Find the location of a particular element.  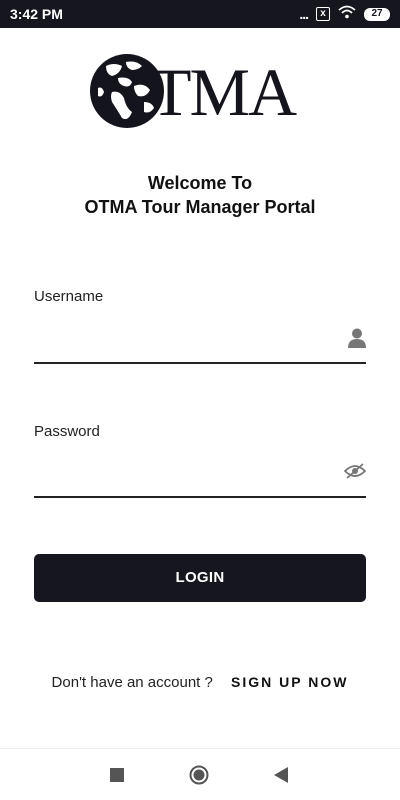

system-nav-bar is located at coordinates (200, 774).